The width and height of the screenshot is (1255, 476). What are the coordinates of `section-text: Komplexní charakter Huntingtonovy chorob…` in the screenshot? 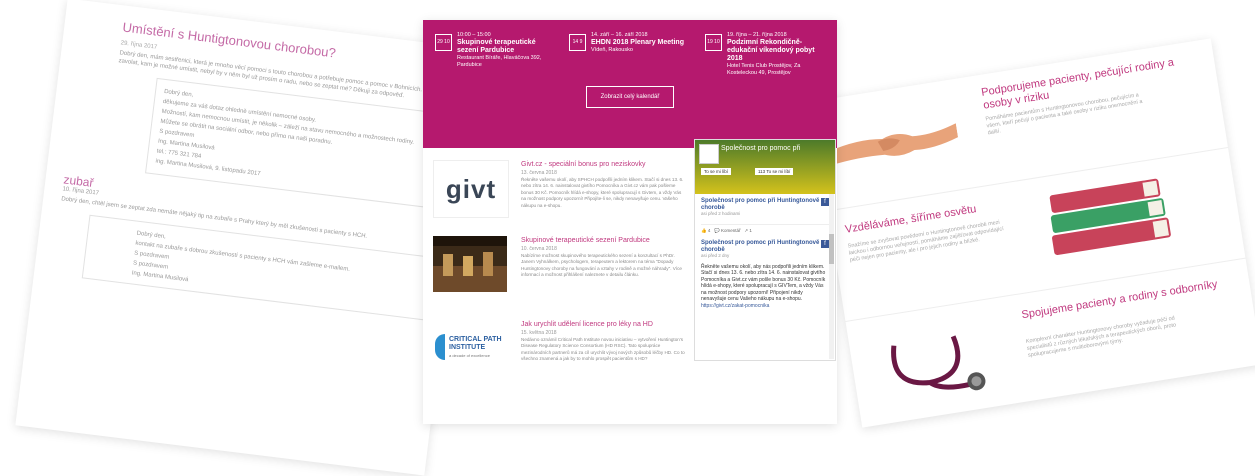 It's located at (1101, 337).